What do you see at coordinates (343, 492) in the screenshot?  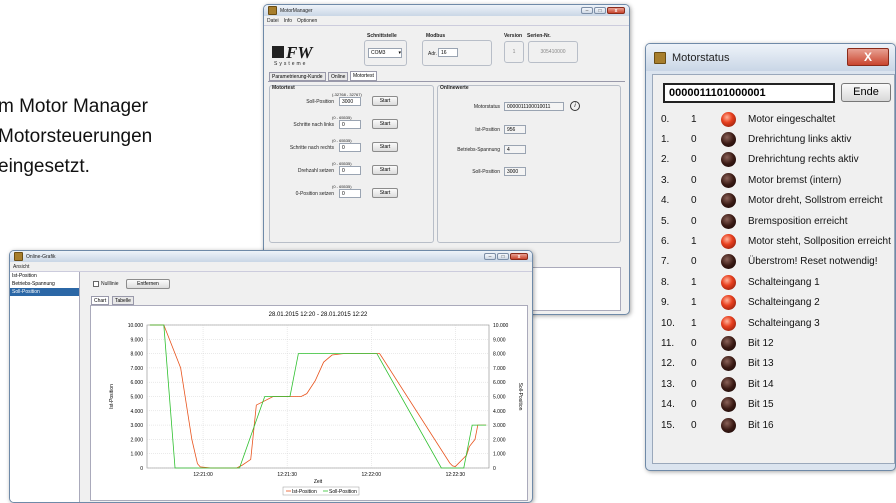 I see `legend-label: Soll-Position` at bounding box center [343, 492].